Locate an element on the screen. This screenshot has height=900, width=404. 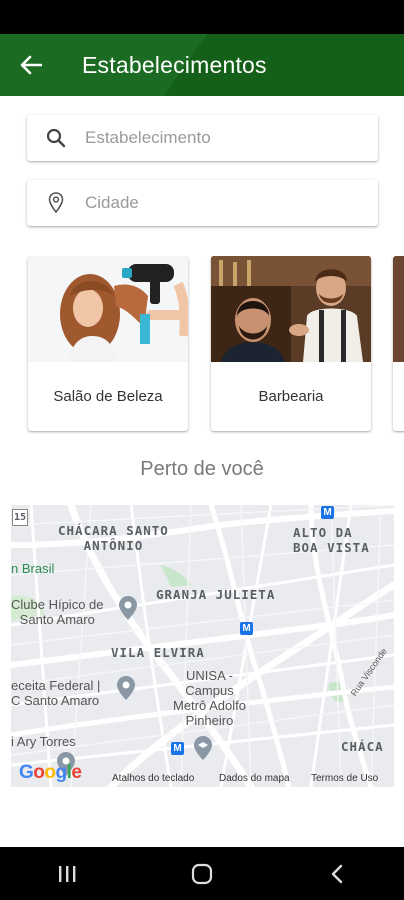
map-label: i Ary Torres is located at coordinates (43, 741).